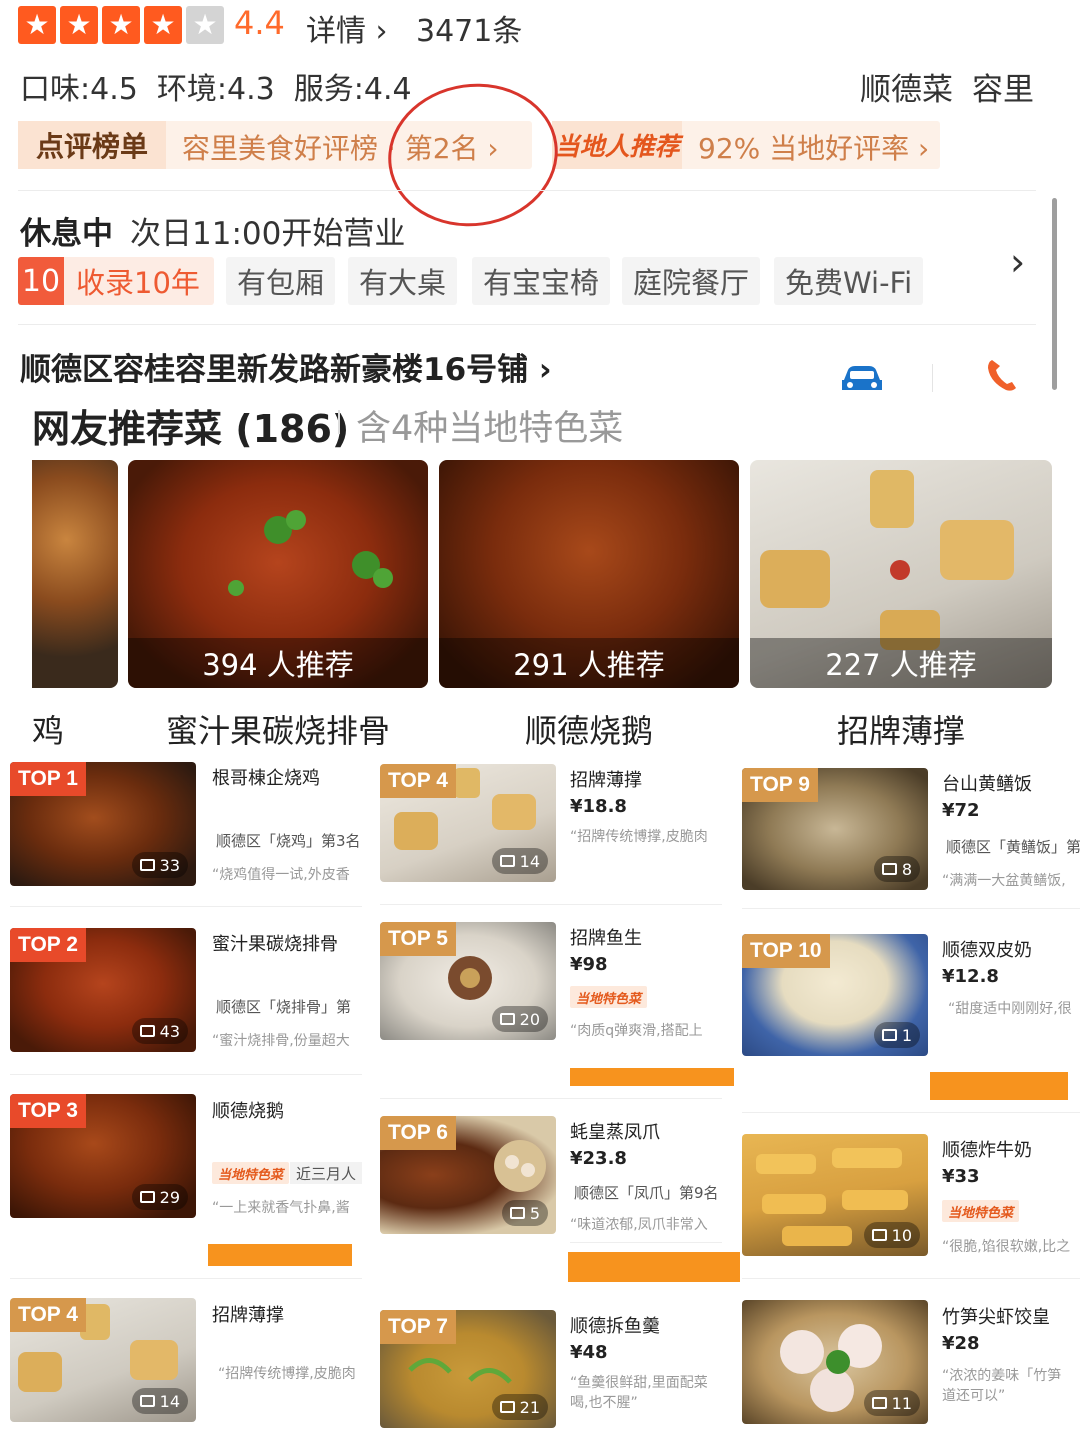  I want to click on review-count: 3471条, so click(469, 28).